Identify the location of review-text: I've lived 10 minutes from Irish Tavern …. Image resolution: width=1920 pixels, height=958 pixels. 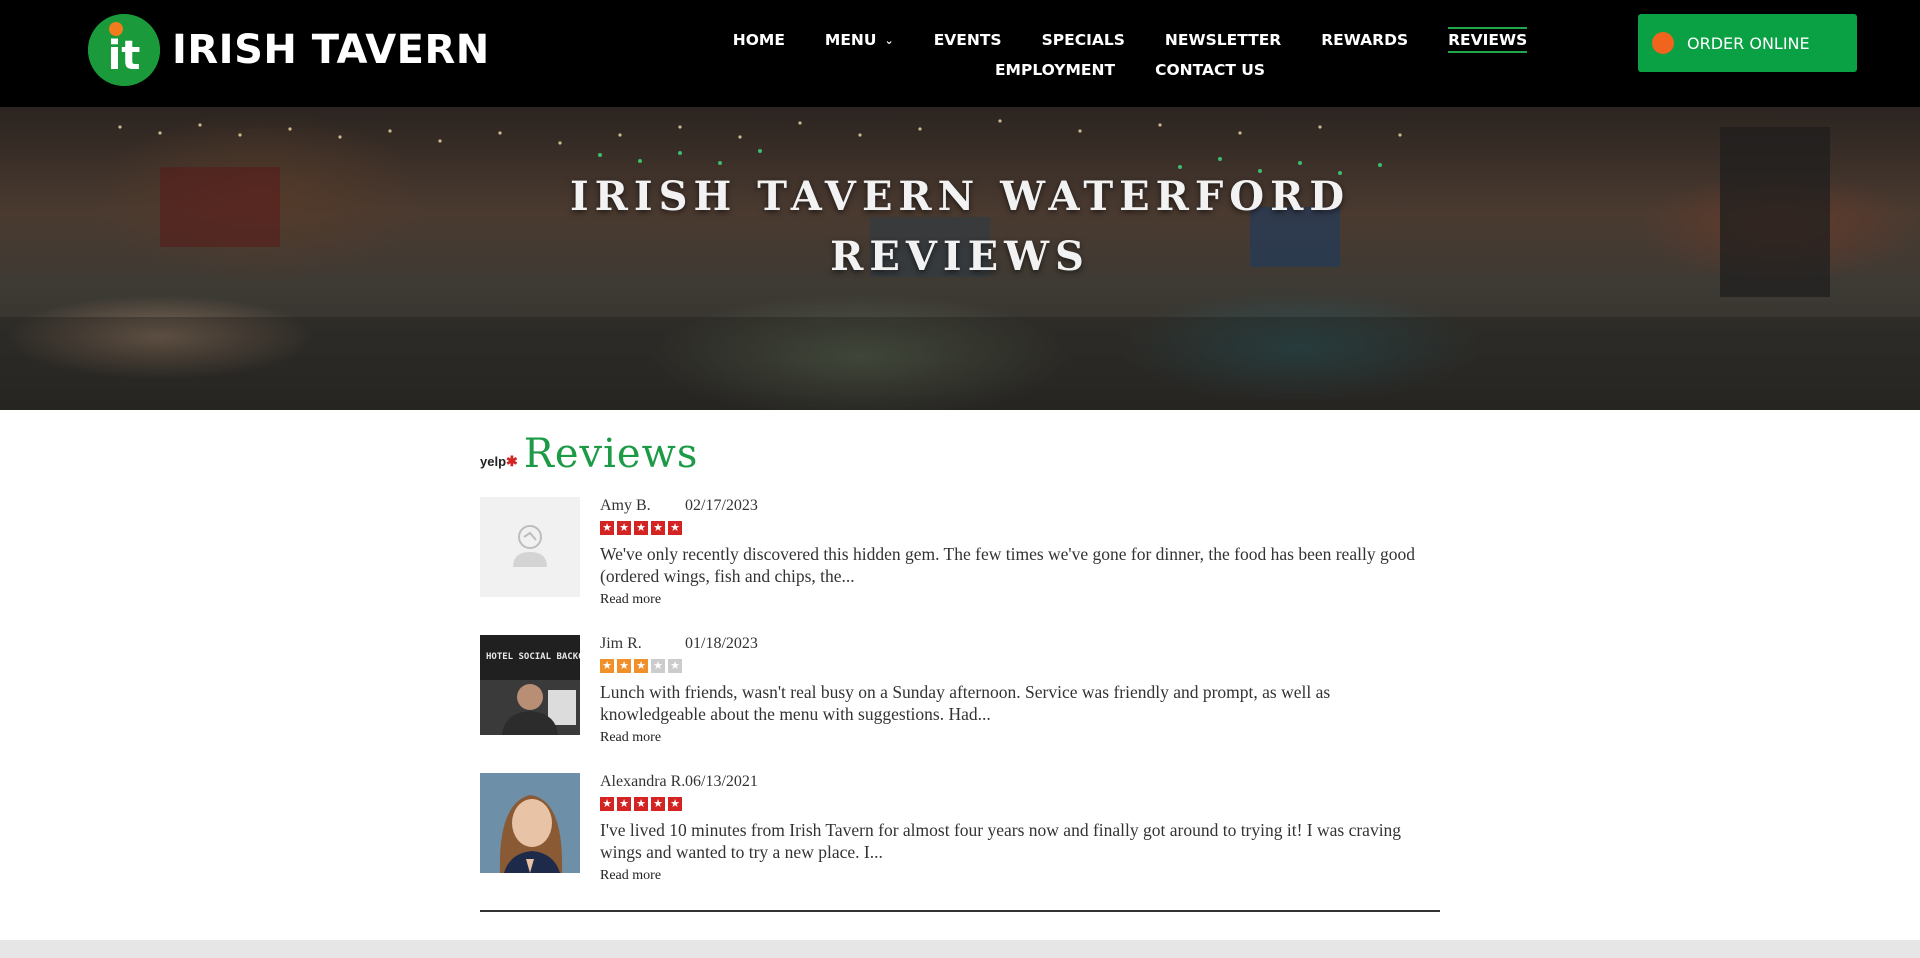
(1001, 841).